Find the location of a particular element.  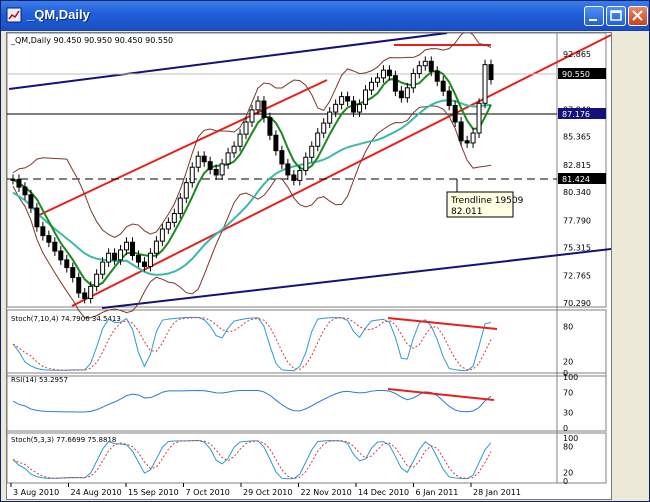

stoch1-signal-line is located at coordinates (252, 344).